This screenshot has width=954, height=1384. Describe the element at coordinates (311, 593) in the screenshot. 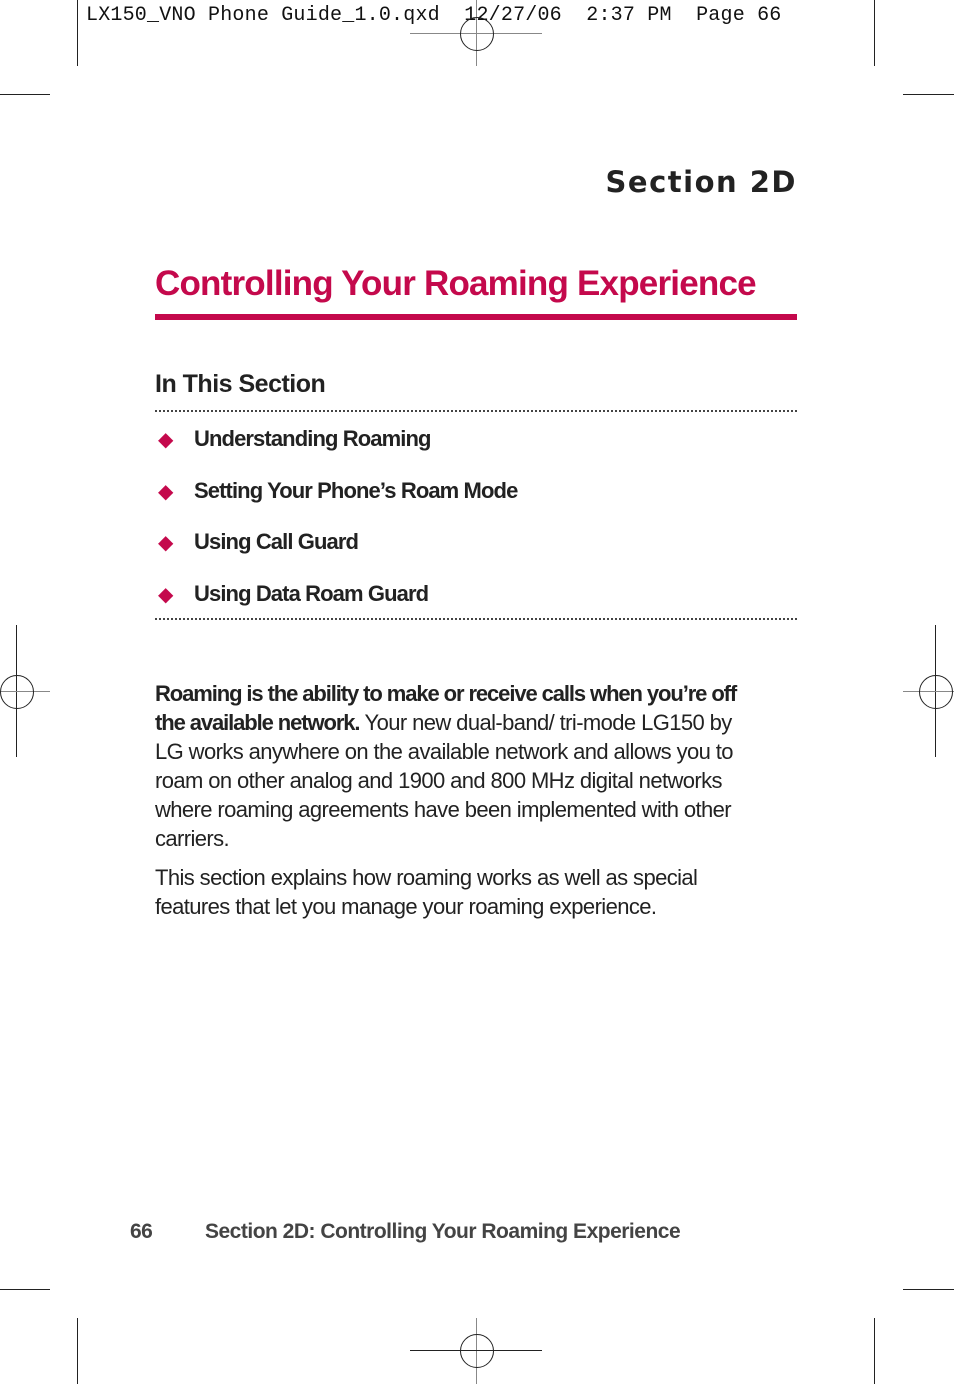

I see `toc-item-data-roam-guard: Using Data Roam Guard` at that location.